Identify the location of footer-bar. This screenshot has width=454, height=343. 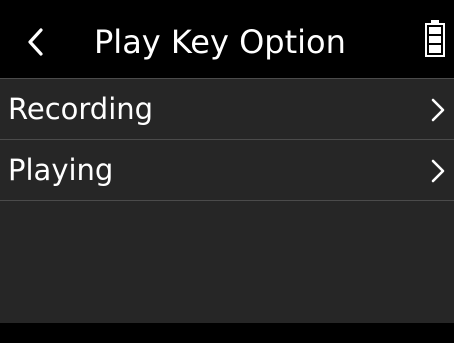
(227, 333).